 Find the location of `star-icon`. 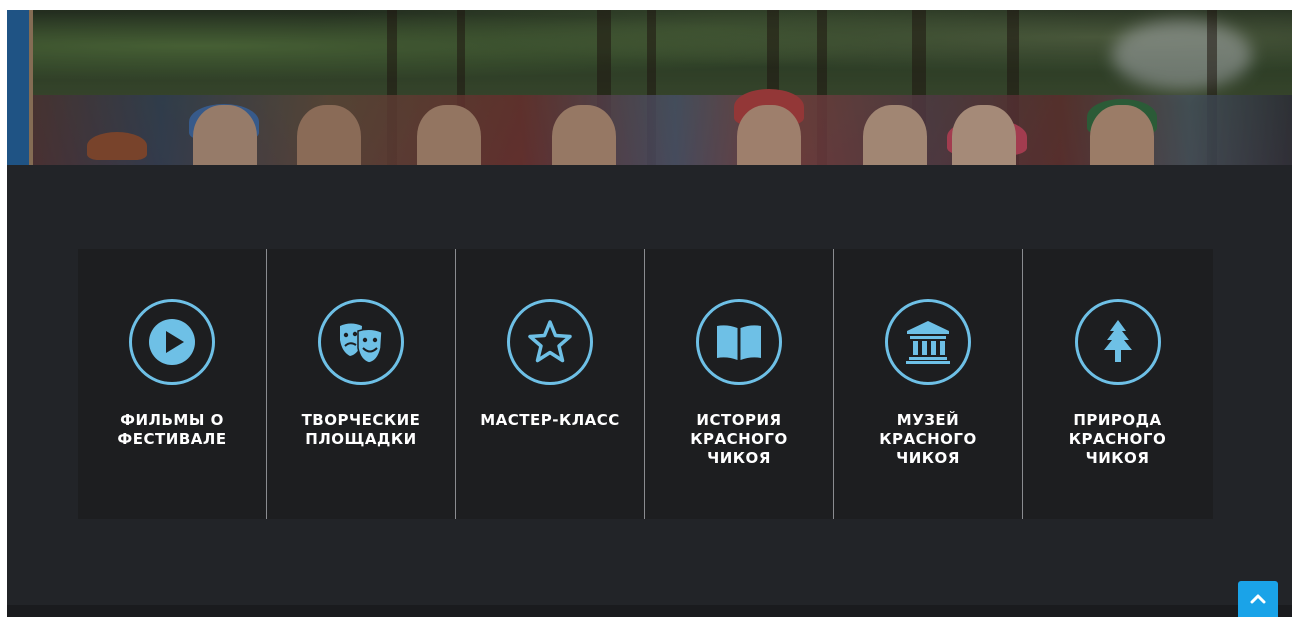

star-icon is located at coordinates (550, 341).